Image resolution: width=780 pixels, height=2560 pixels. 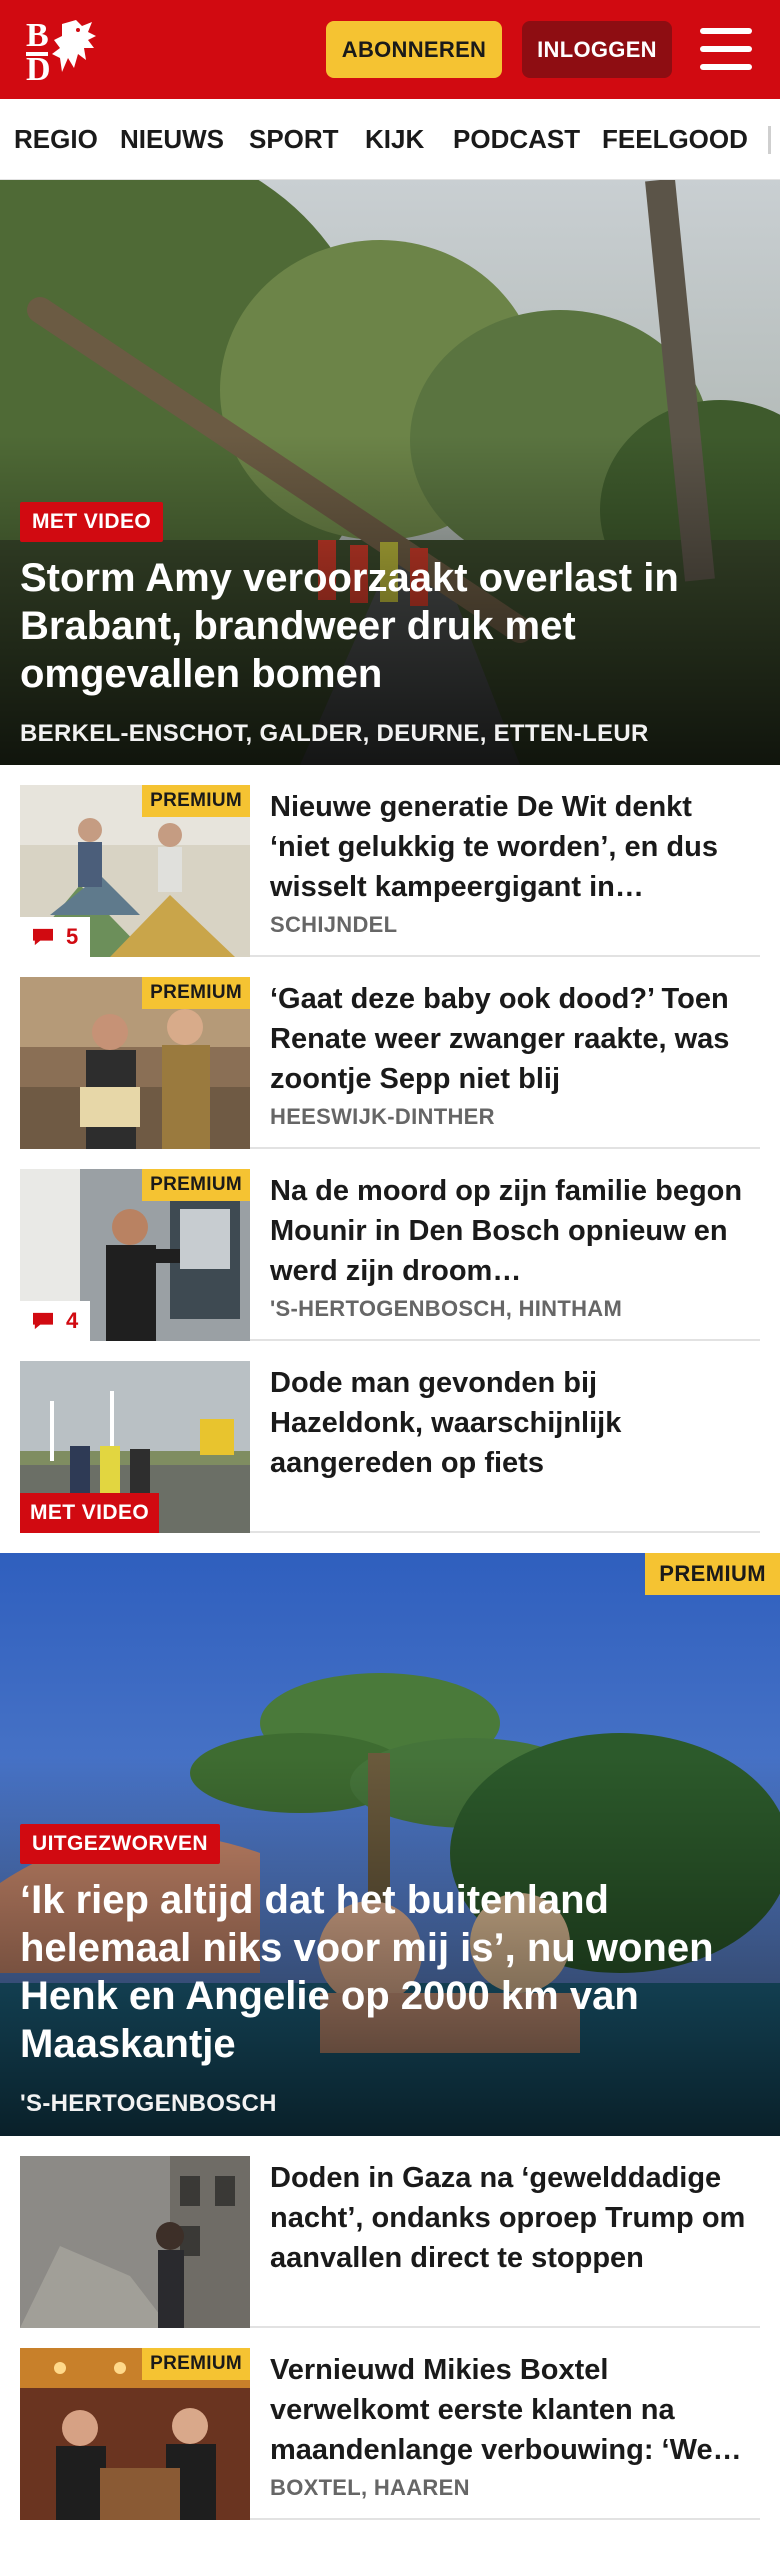 What do you see at coordinates (72, 1320) in the screenshot?
I see `comment-number: 4` at bounding box center [72, 1320].